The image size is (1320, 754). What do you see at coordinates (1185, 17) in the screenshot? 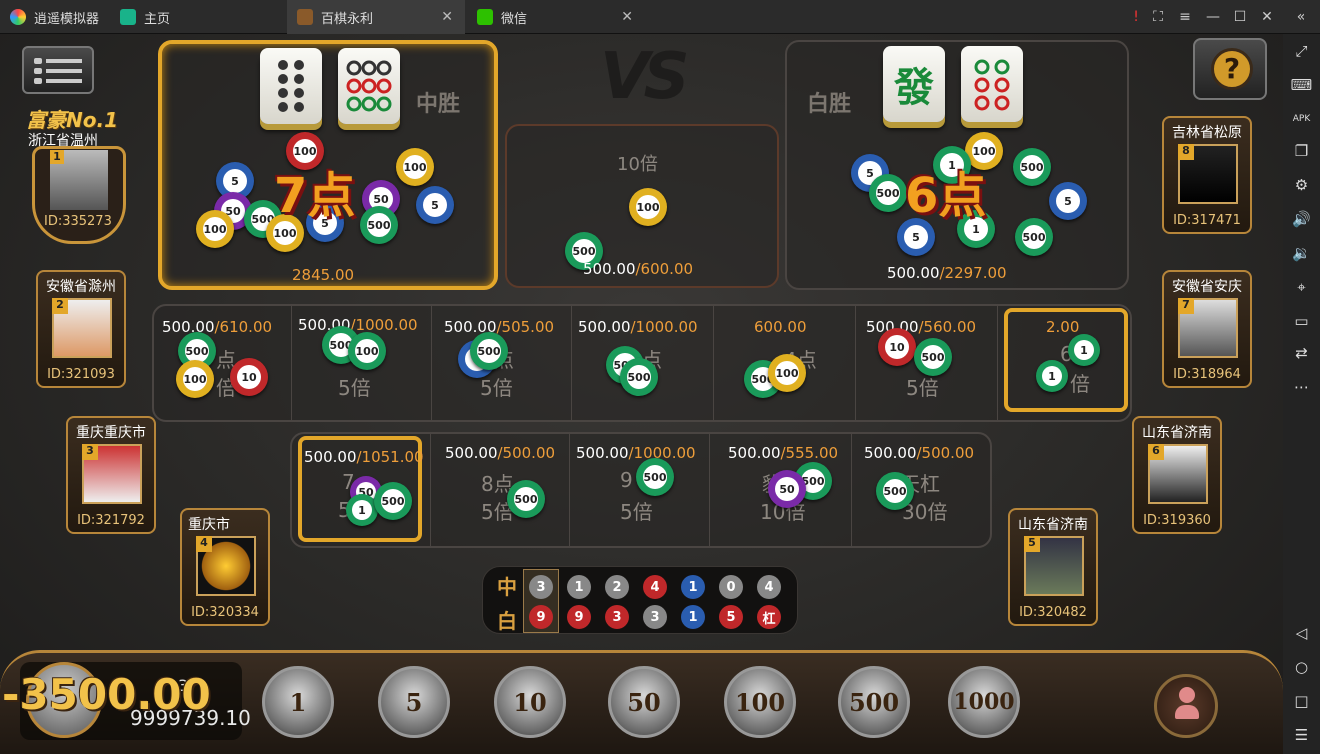
I see `menu-icon: ≡` at bounding box center [1185, 17].